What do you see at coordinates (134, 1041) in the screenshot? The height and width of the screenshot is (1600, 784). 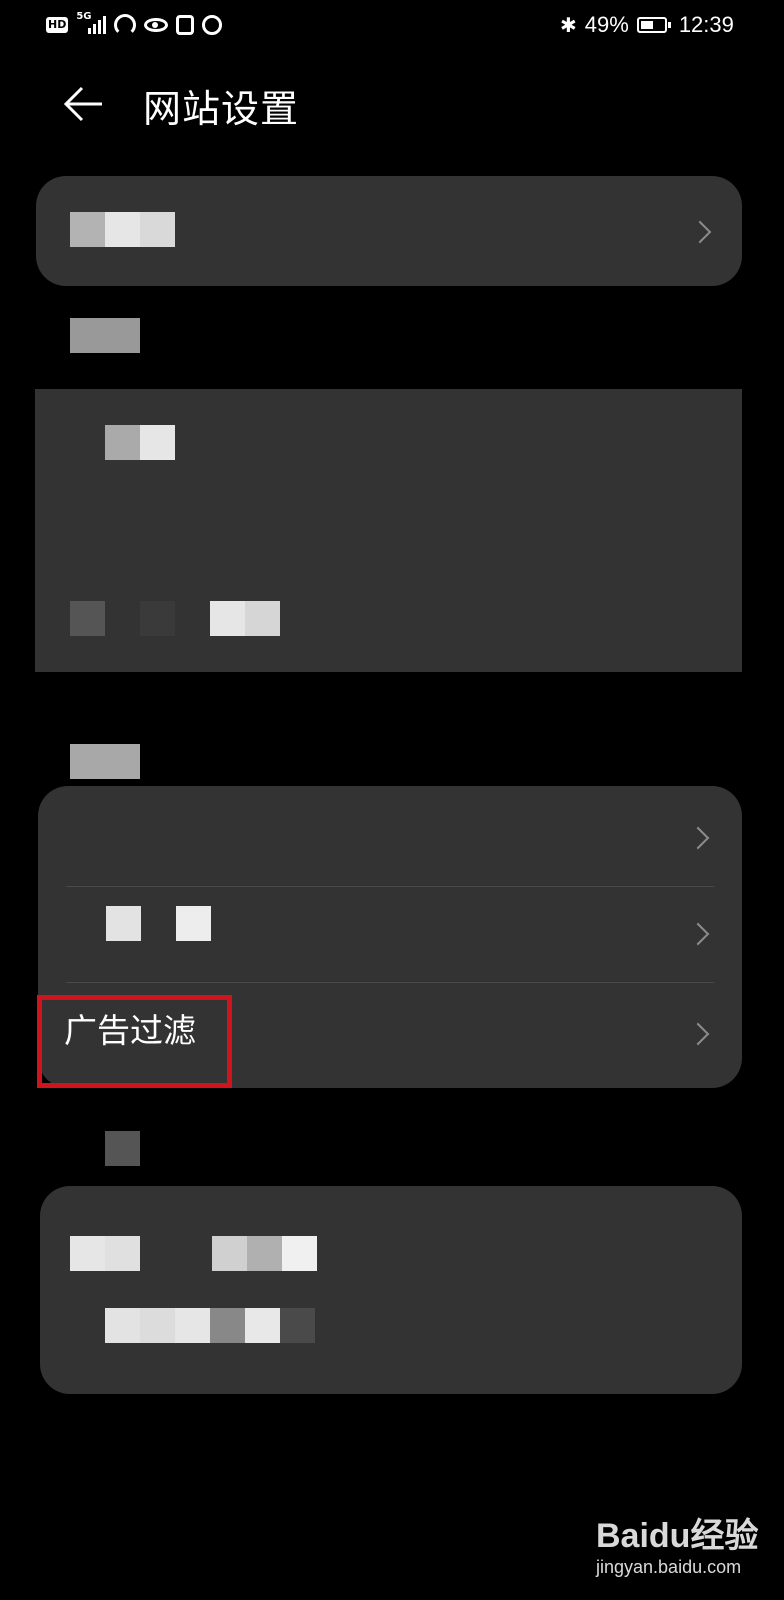 I see `highlight-box` at bounding box center [134, 1041].